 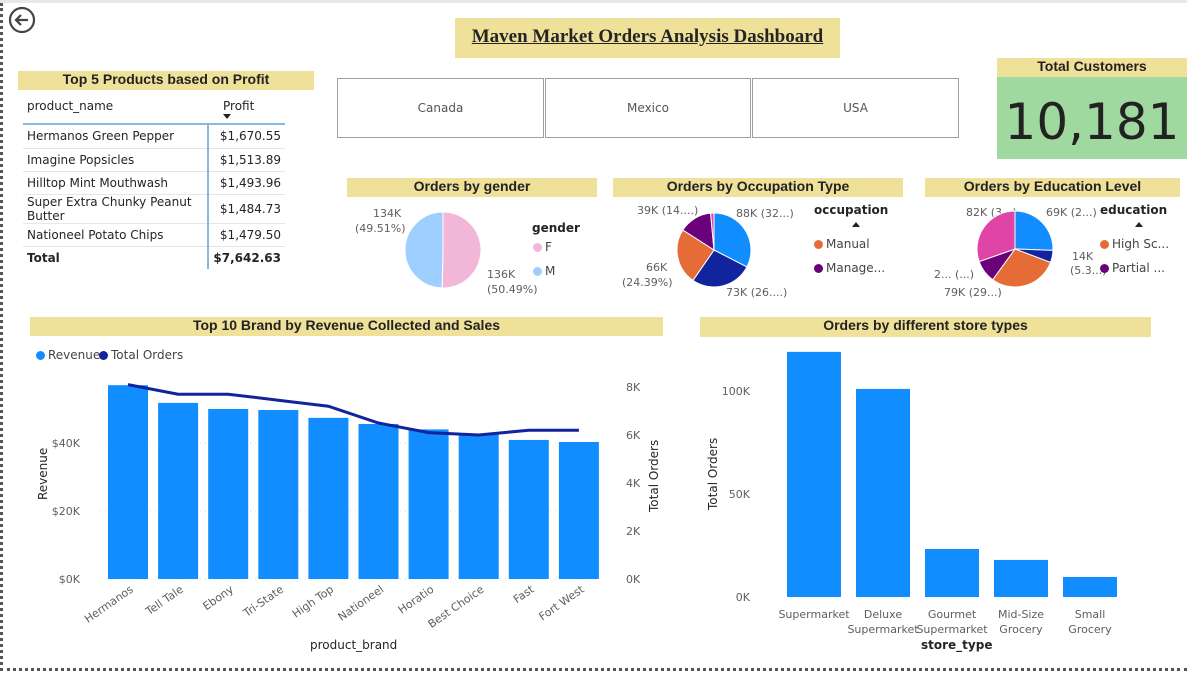 What do you see at coordinates (70, 106) in the screenshot?
I see `col-product-name: product_name` at bounding box center [70, 106].